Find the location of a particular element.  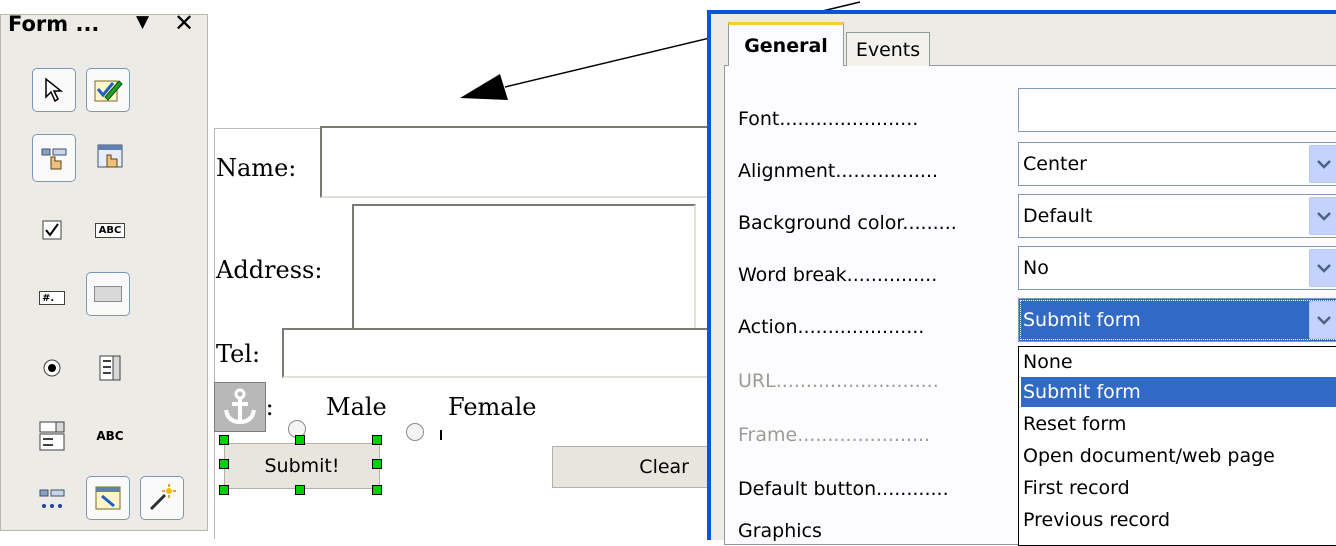

male-label: Male is located at coordinates (356, 407).